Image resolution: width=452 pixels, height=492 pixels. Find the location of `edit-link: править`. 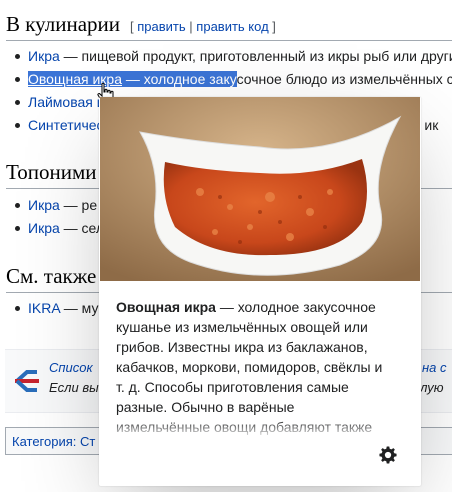

edit-link: править is located at coordinates (161, 26).